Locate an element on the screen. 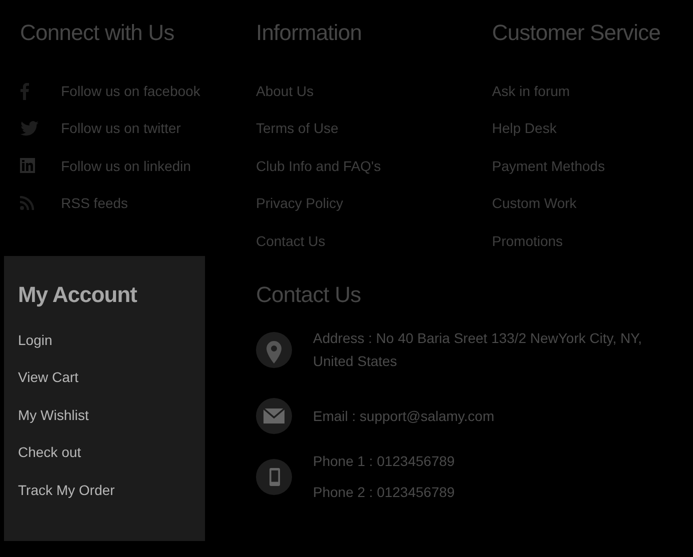 Image resolution: width=693 pixels, height=557 pixels. section-heading: Contact Us is located at coordinates (309, 295).